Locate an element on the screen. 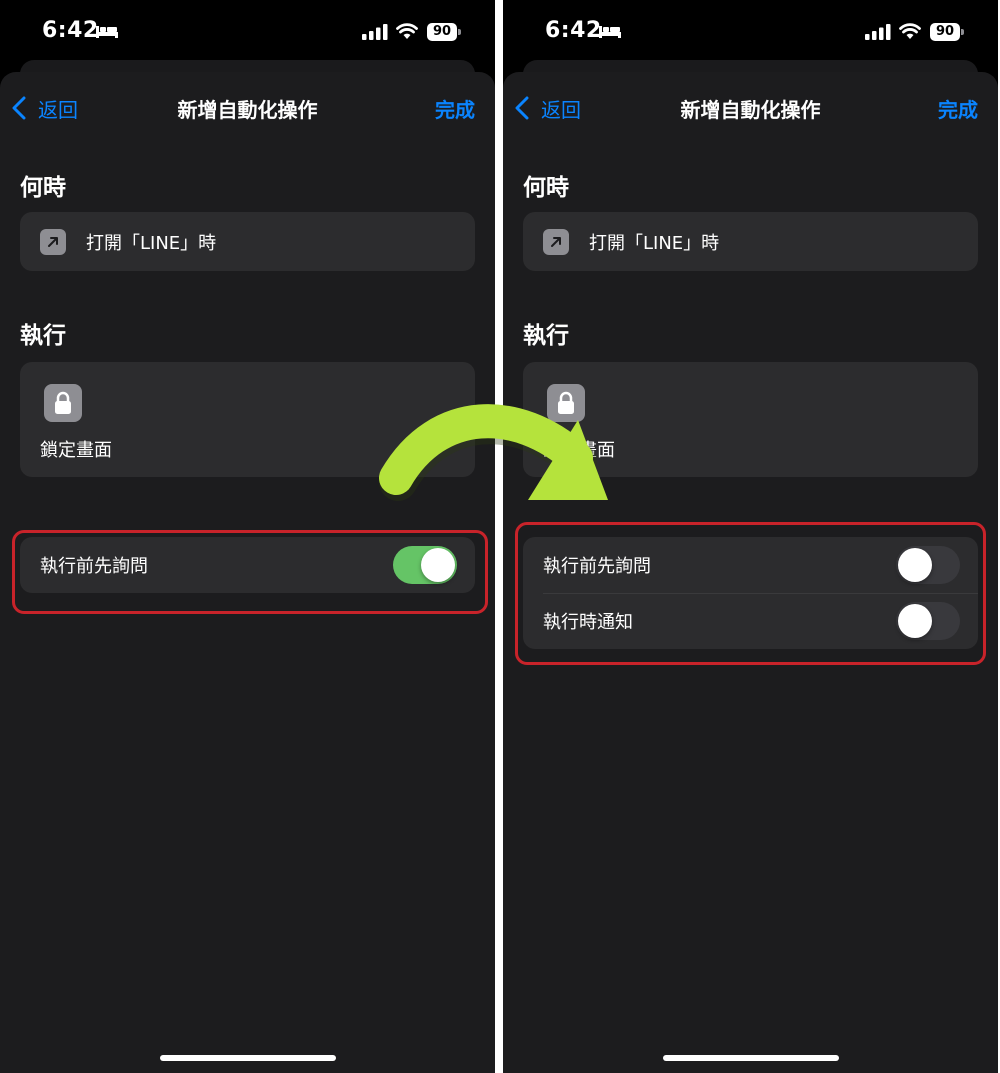 The width and height of the screenshot is (1000, 1073). options-card: 執行前先詢問 執行時通知 is located at coordinates (750, 593).